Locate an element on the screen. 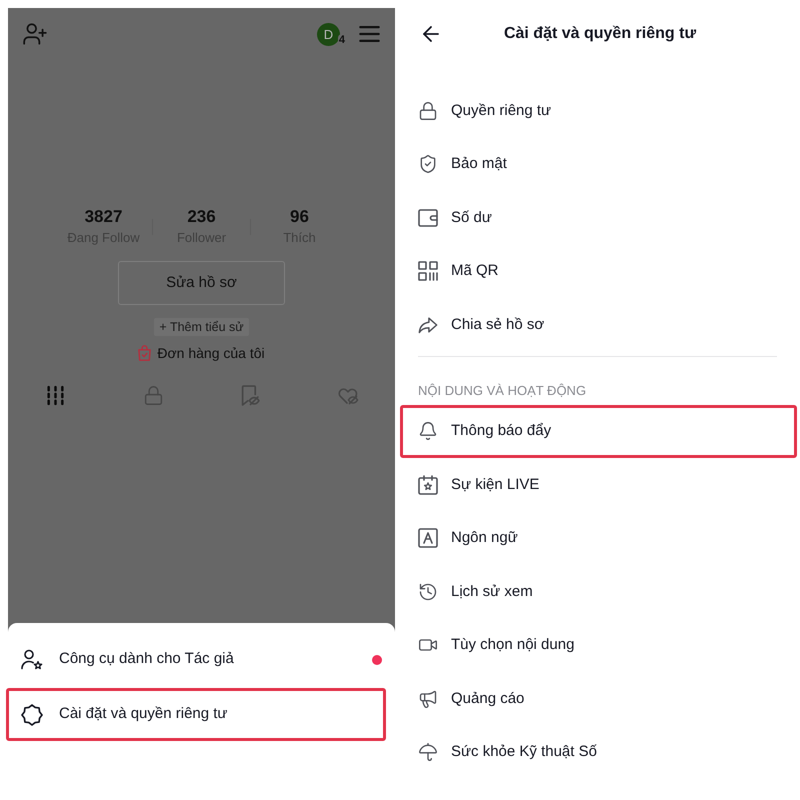 The image size is (800, 800). stat-count: 96 is located at coordinates (299, 217).